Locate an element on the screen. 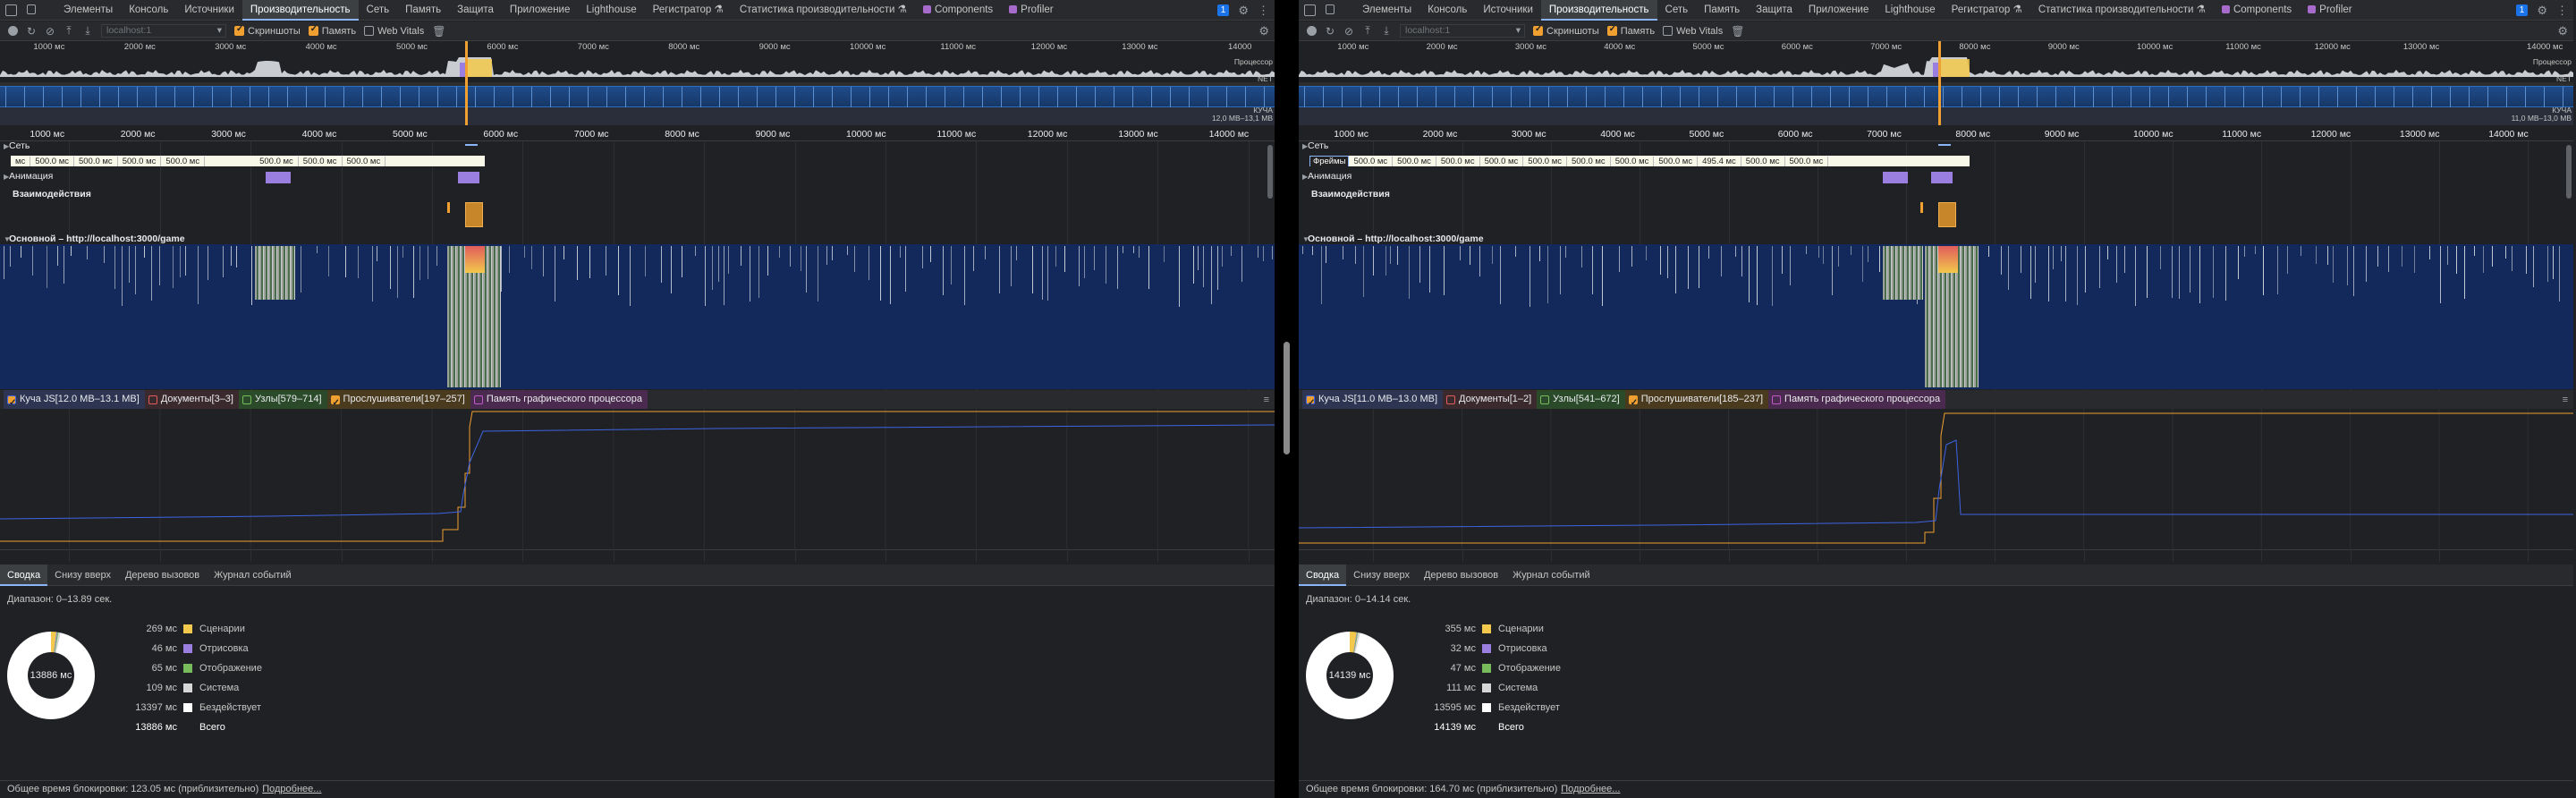 The image size is (2576, 798). tab-3: Производительность is located at coordinates (300, 10).